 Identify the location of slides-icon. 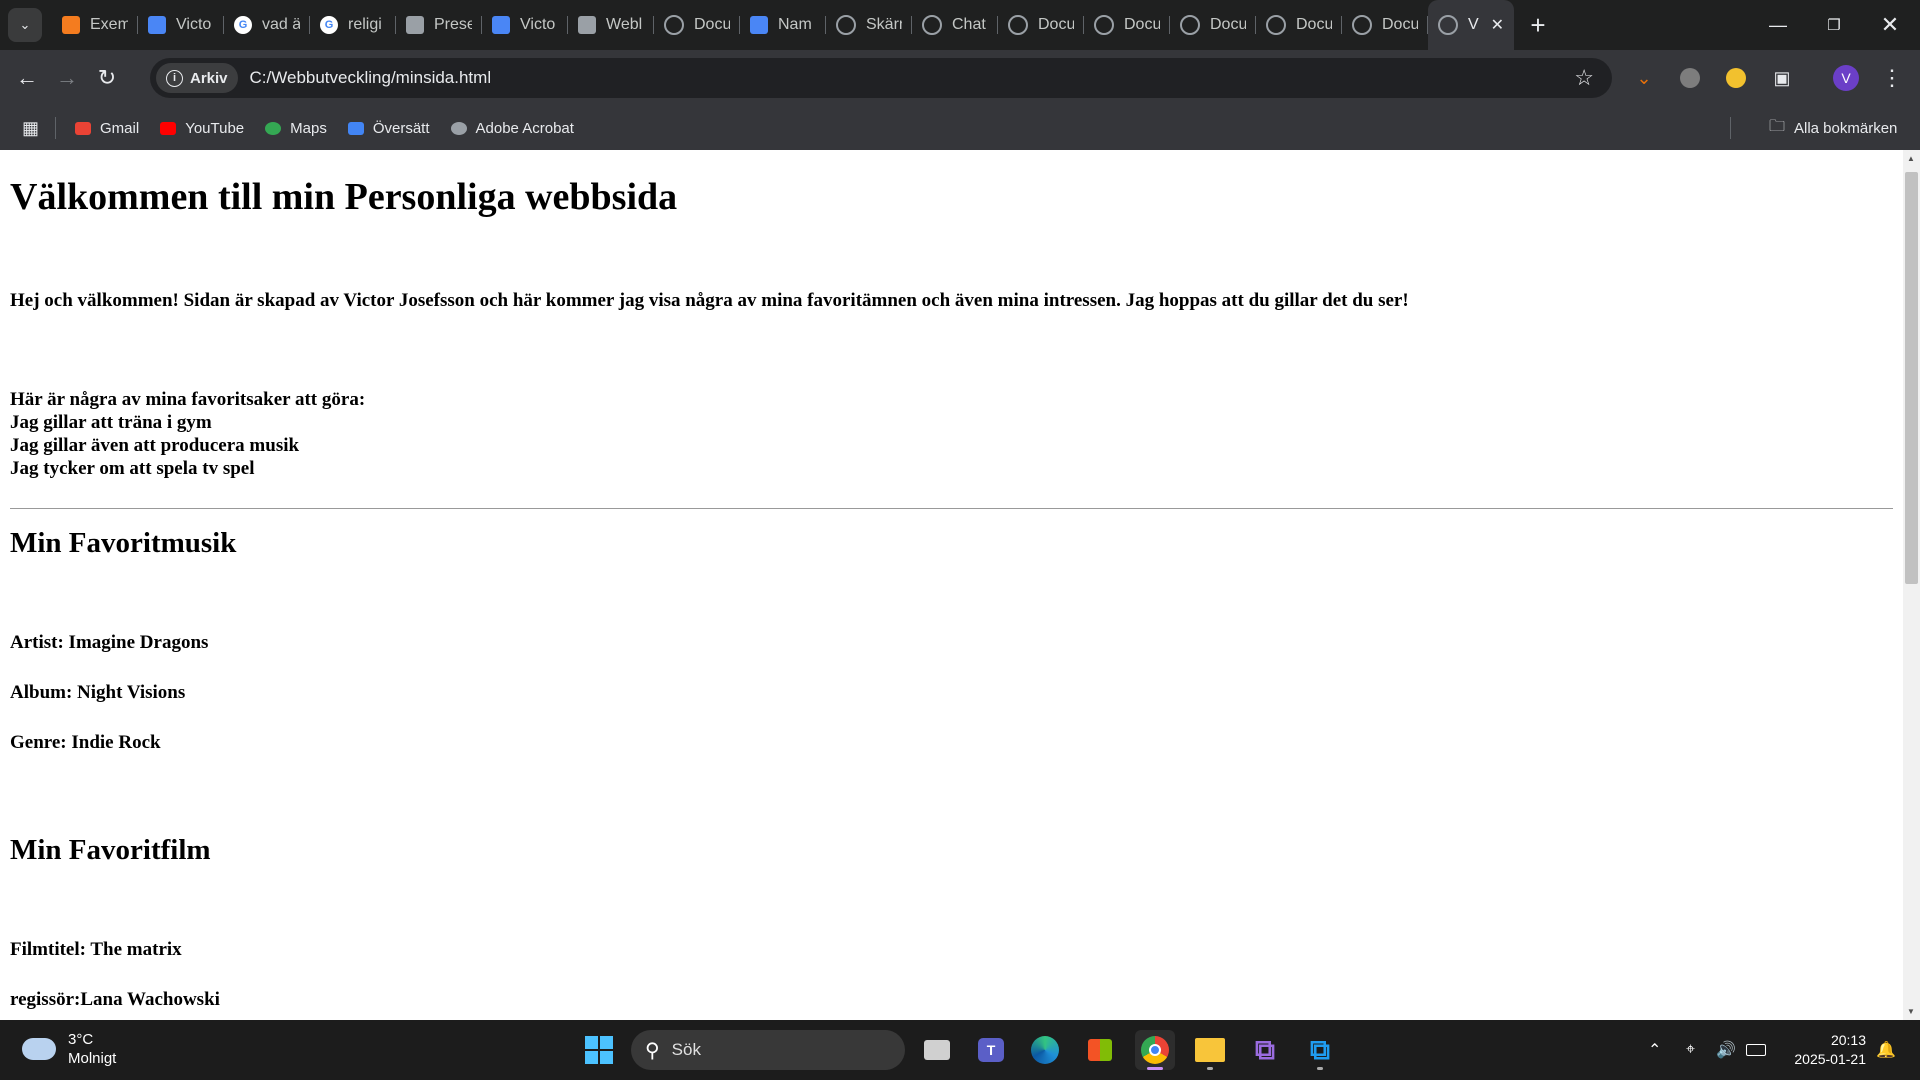
(587, 25).